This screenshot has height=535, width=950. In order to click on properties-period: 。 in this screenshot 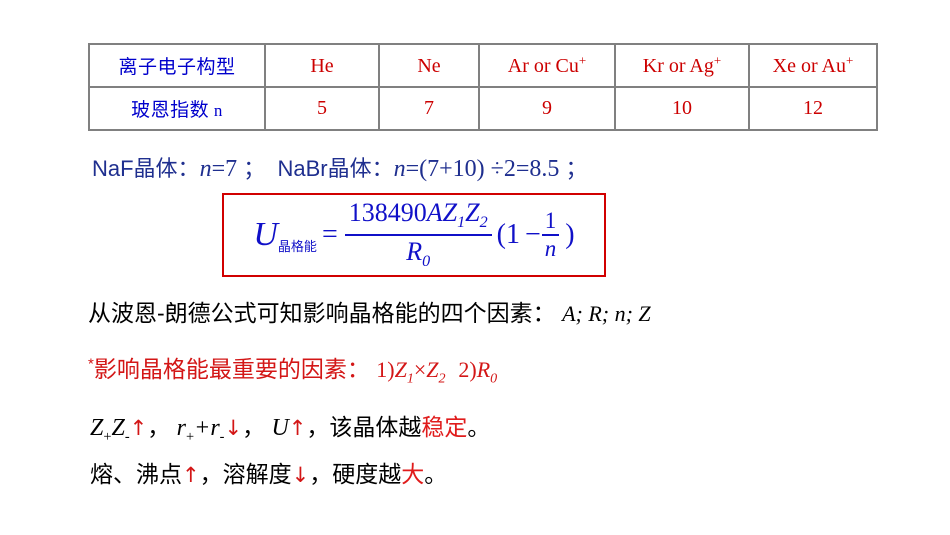, I will do `click(436, 474)`.